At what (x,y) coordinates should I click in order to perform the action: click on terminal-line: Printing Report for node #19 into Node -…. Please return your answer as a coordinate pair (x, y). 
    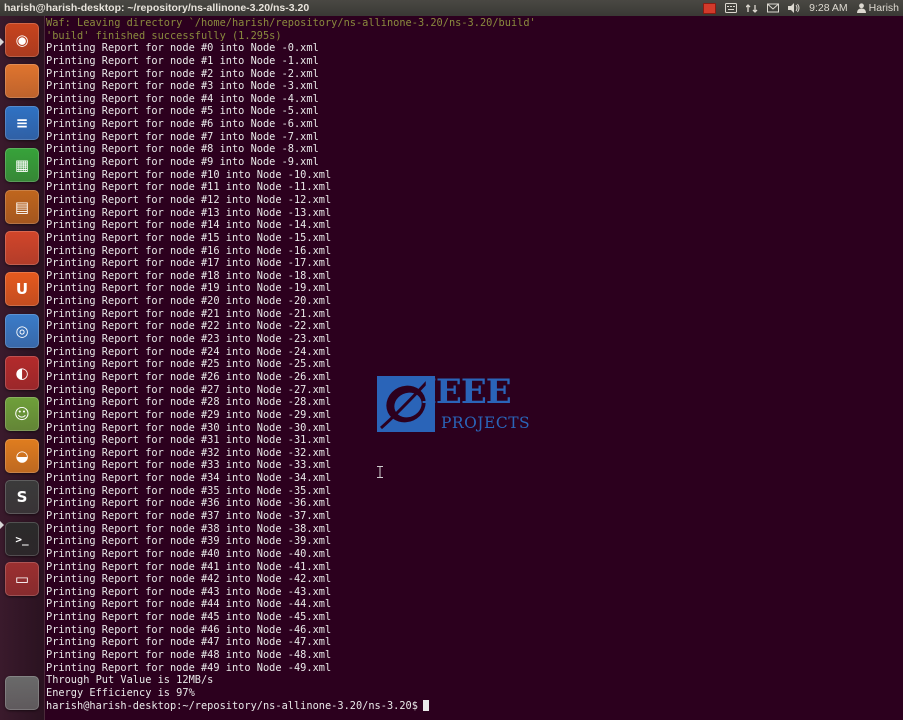
    Looking at the image, I should click on (189, 288).